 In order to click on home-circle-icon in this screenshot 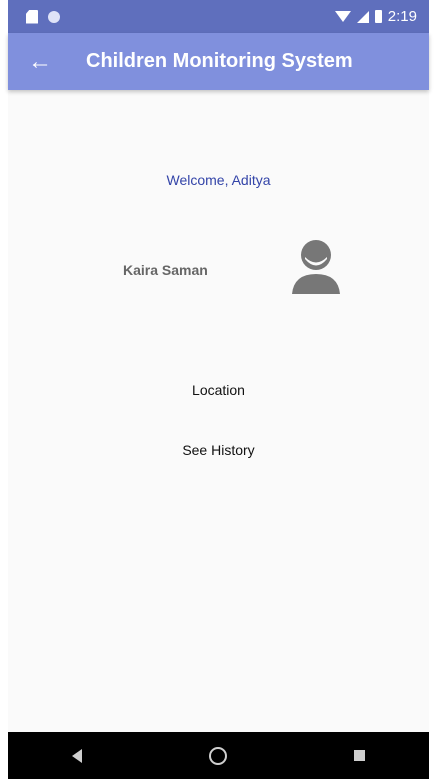, I will do `click(217, 755)`.